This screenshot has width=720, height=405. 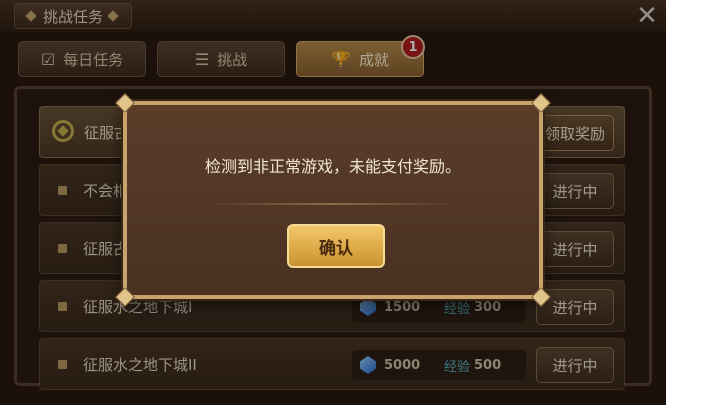 What do you see at coordinates (332, 166) in the screenshot?
I see `dialog-message: 检测到非正常游戏，未能支付奖励。` at bounding box center [332, 166].